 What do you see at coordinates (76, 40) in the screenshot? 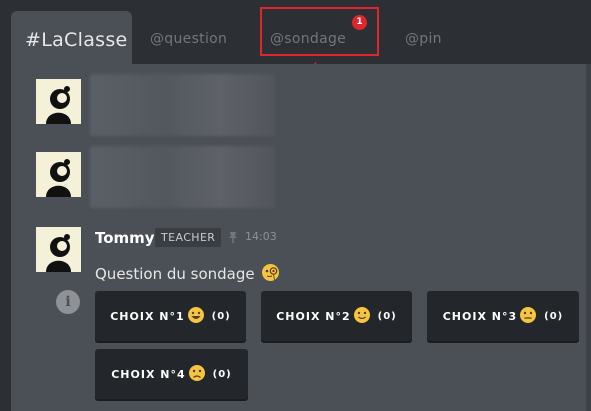
I see `tab-laclasse-label: #LaClasse` at bounding box center [76, 40].